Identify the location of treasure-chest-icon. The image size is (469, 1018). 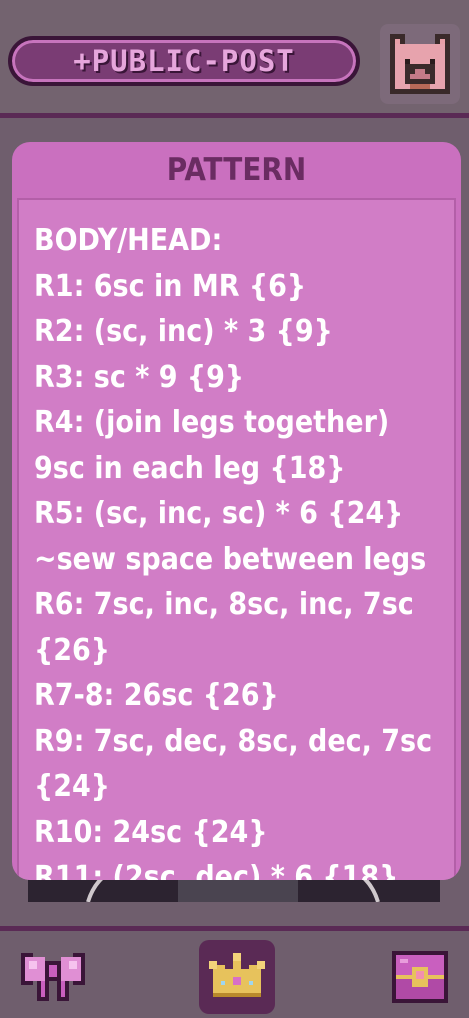
(420, 977).